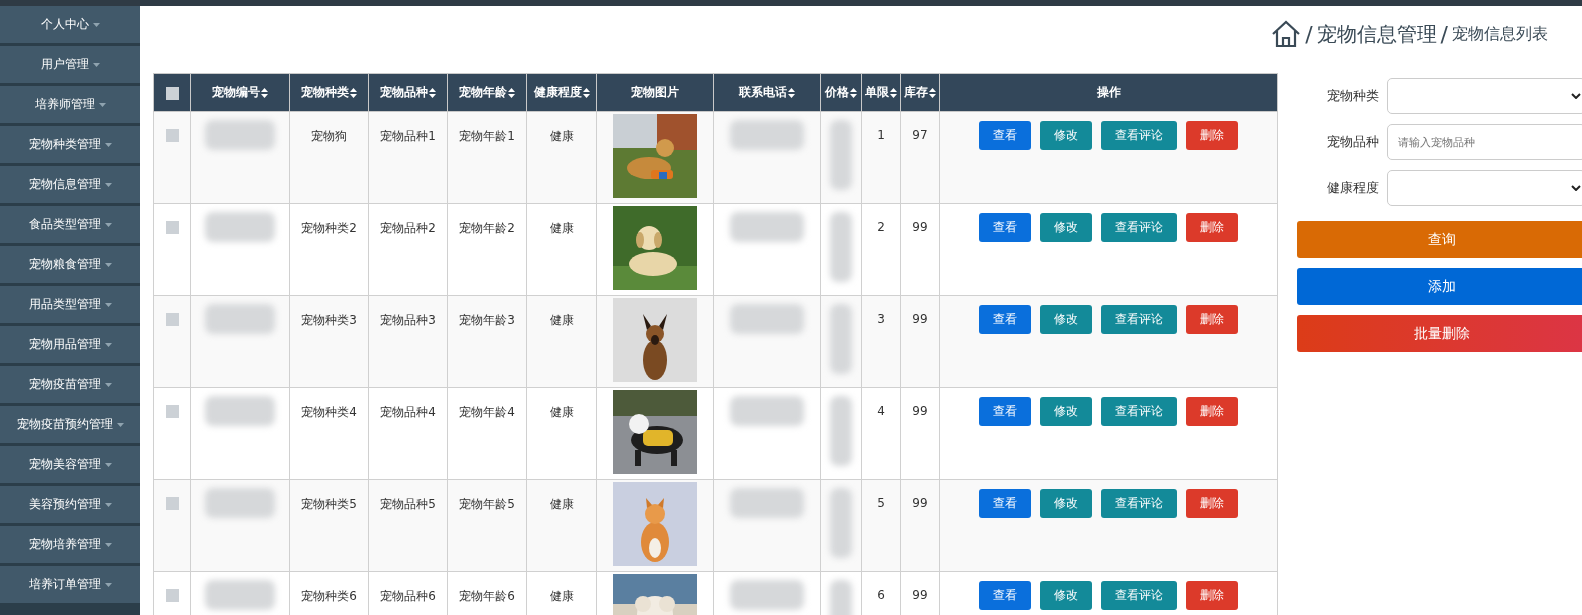 Image resolution: width=1582 pixels, height=615 pixels. I want to click on table-cell: 宠物品种2, so click(408, 228).